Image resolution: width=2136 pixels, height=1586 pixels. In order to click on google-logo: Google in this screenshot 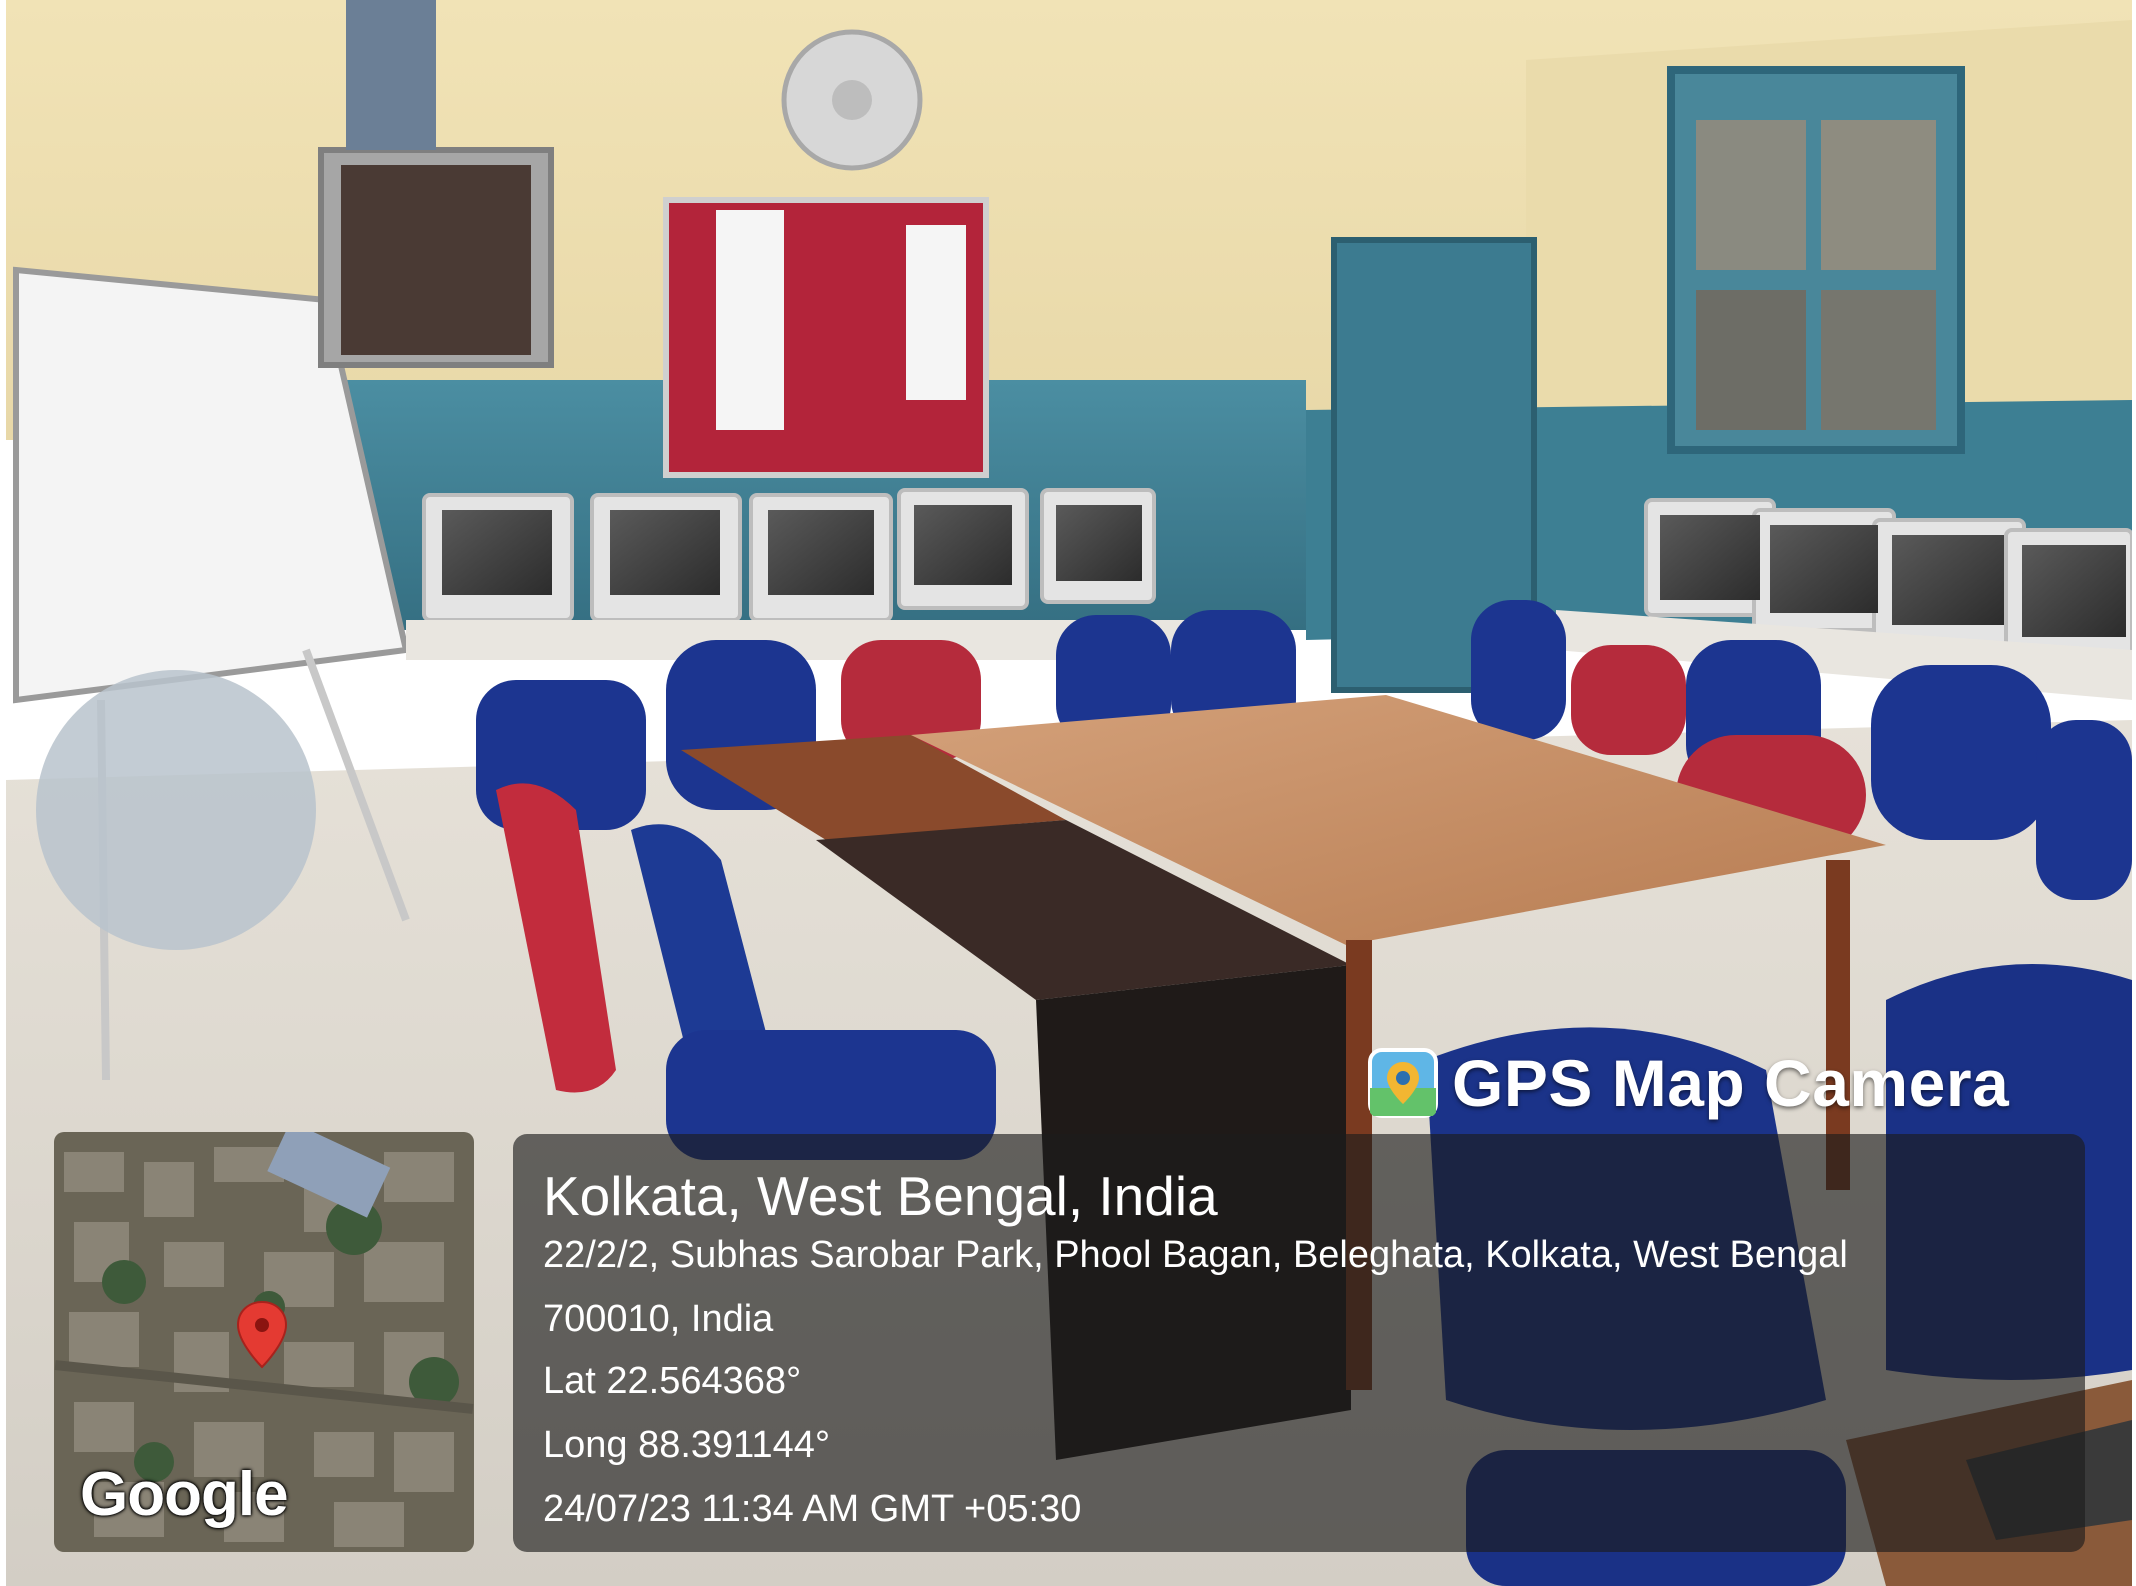, I will do `click(184, 1494)`.